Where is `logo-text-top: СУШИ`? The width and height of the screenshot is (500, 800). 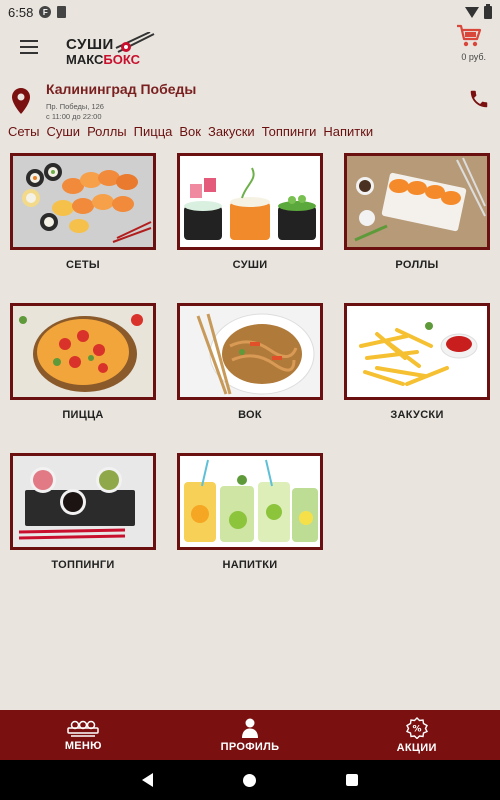 logo-text-top: СУШИ is located at coordinates (90, 44).